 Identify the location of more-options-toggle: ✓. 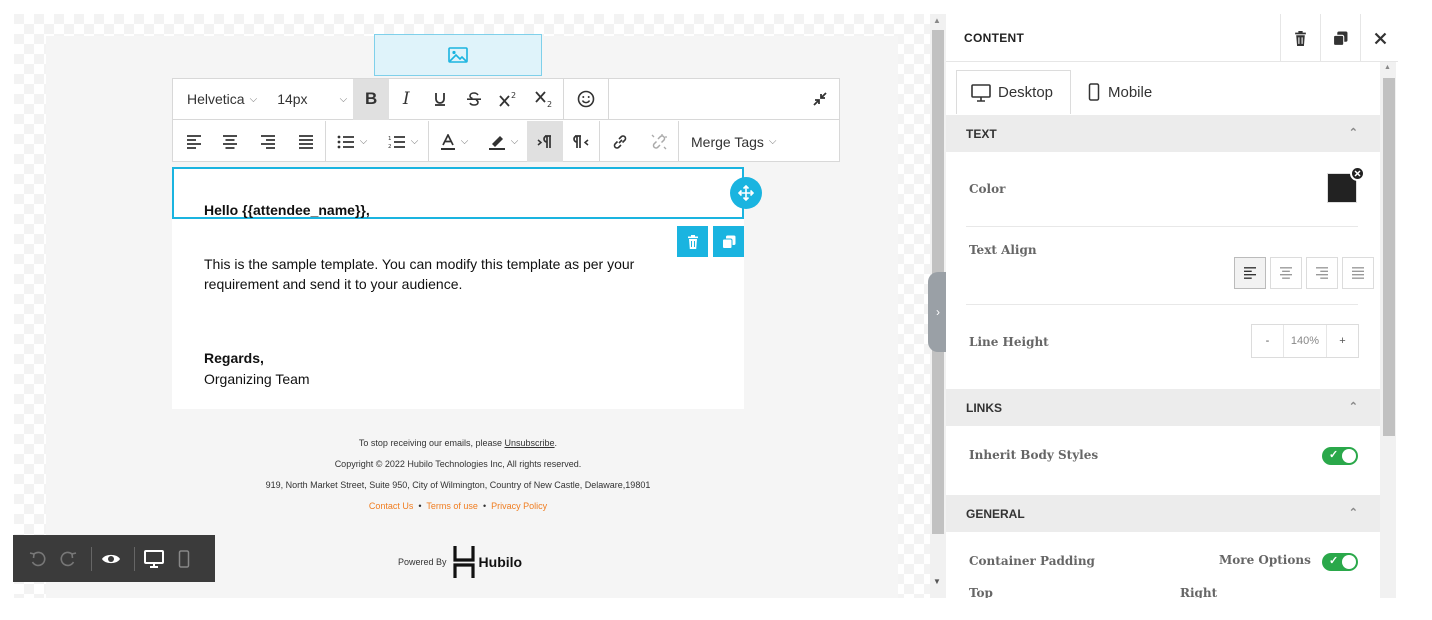
(1340, 562).